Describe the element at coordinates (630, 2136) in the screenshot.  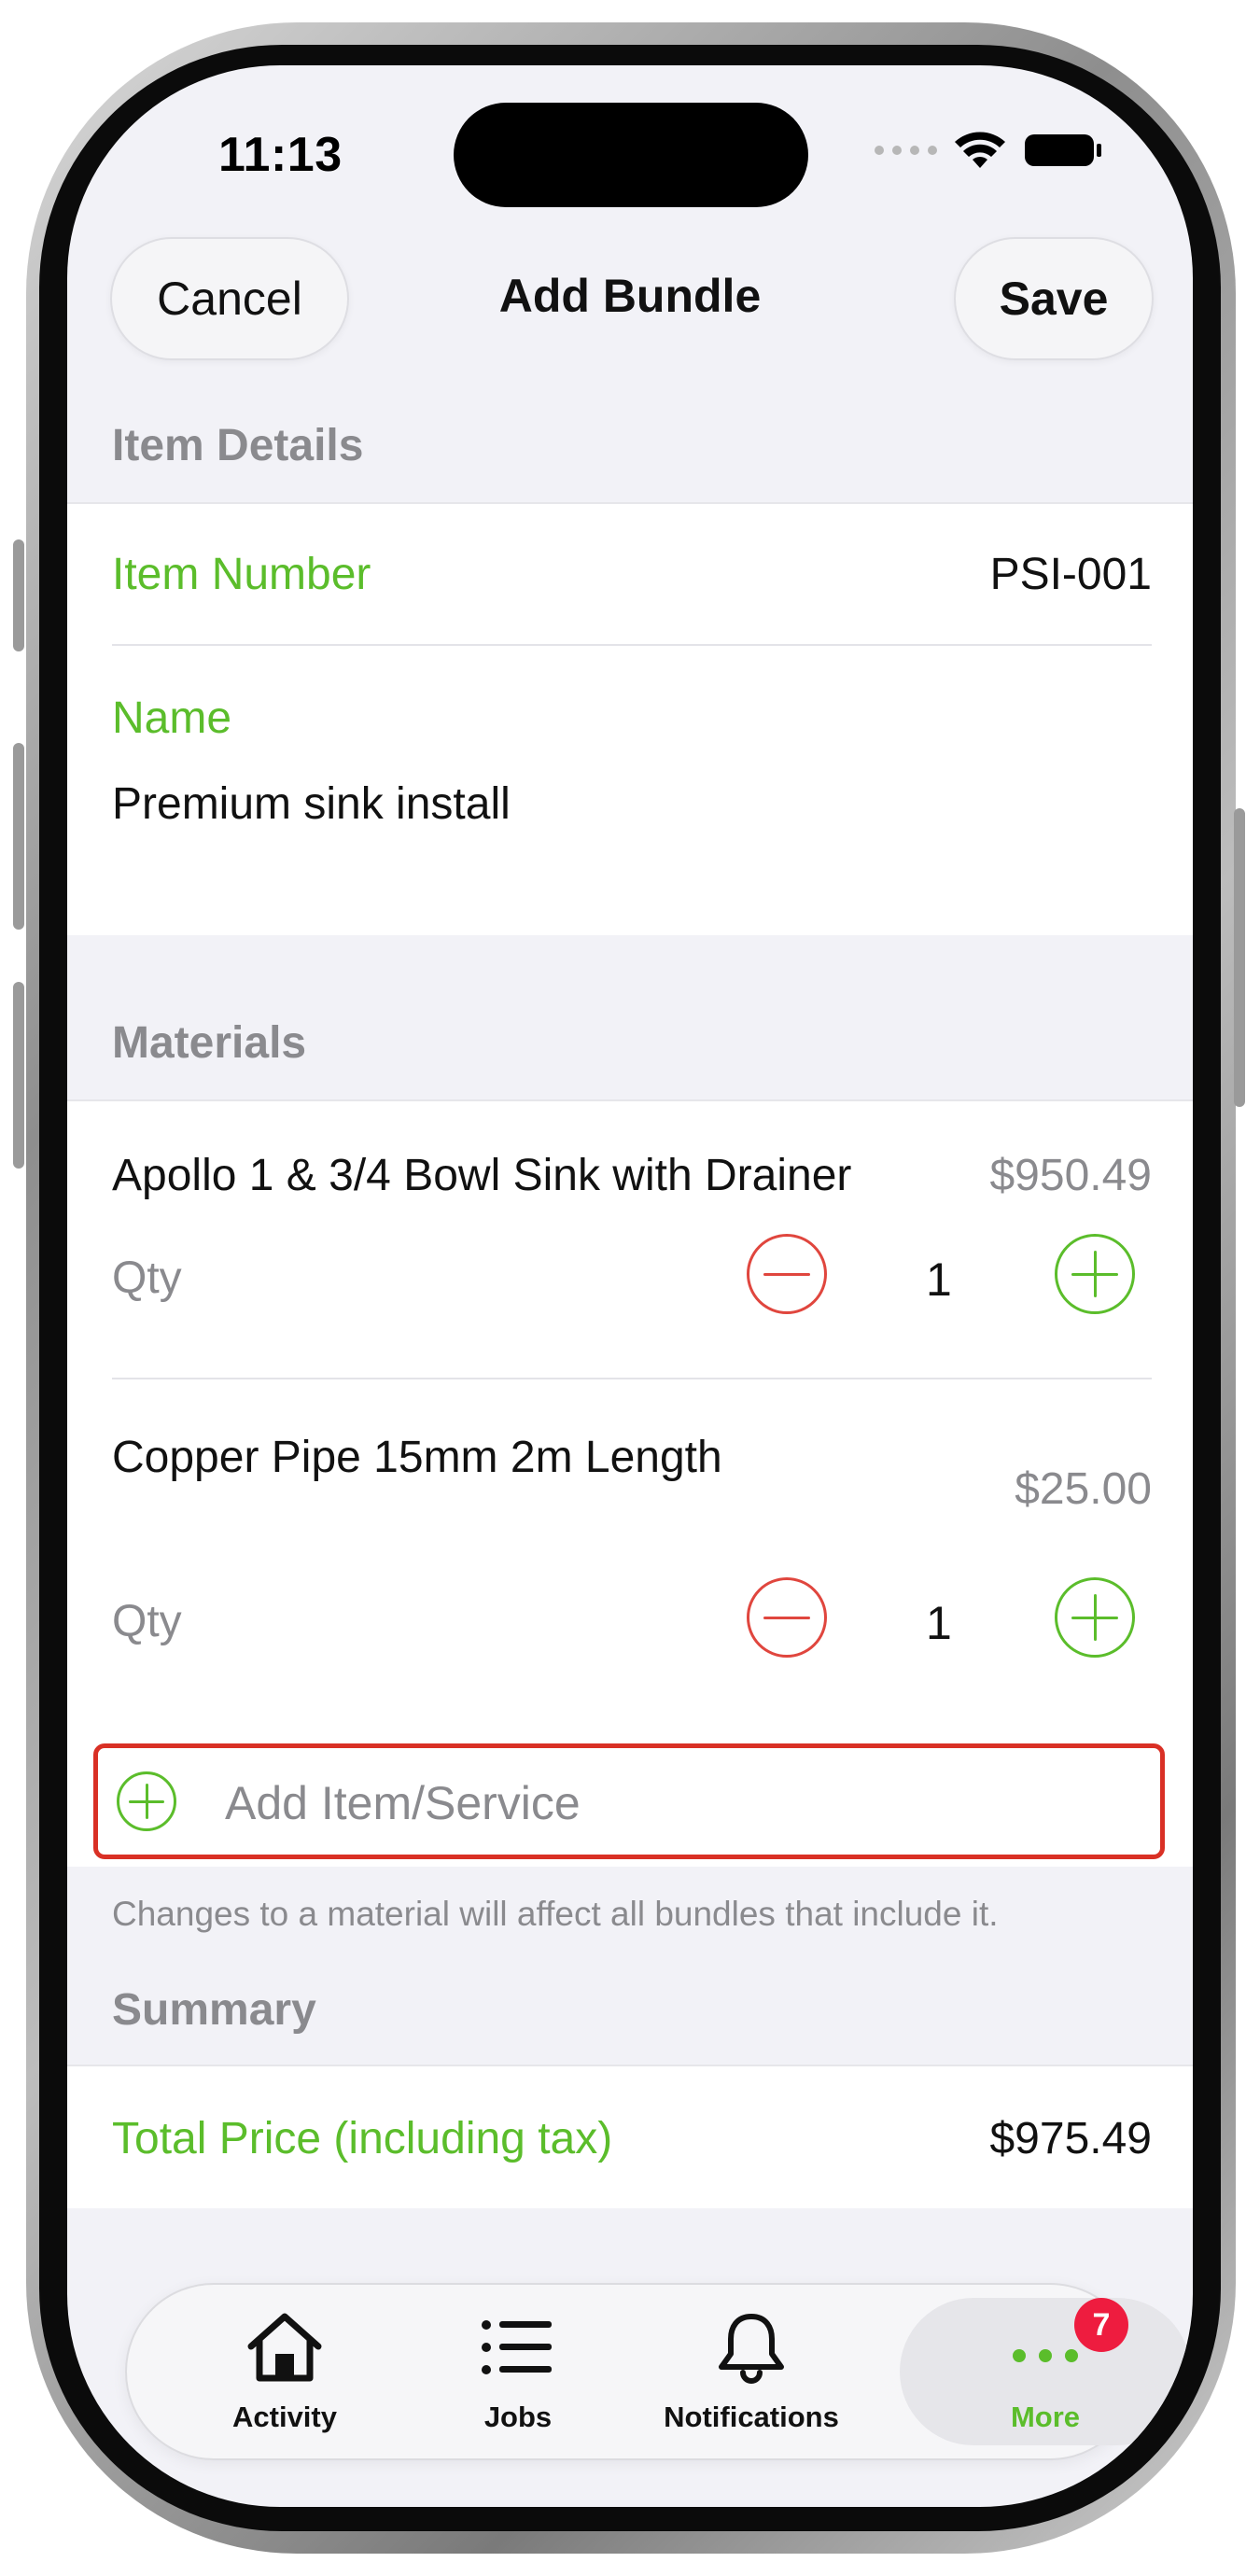
I see `summary-card: Total Price (including tax) $975.49` at that location.